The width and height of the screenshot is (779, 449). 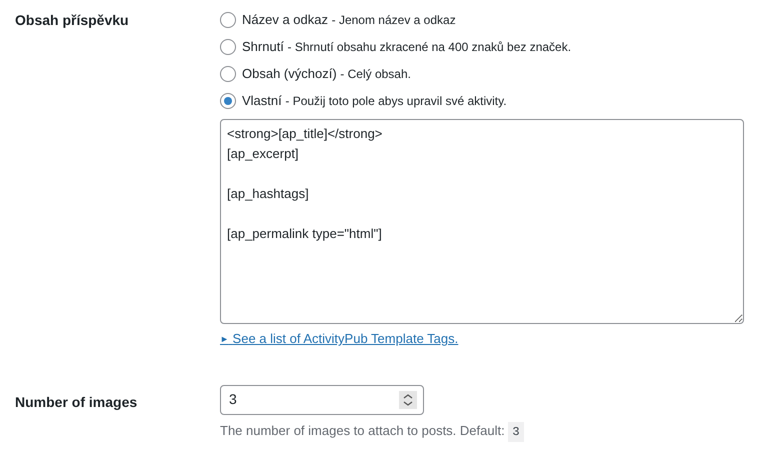 I want to click on field-label: Number of images, so click(x=76, y=402).